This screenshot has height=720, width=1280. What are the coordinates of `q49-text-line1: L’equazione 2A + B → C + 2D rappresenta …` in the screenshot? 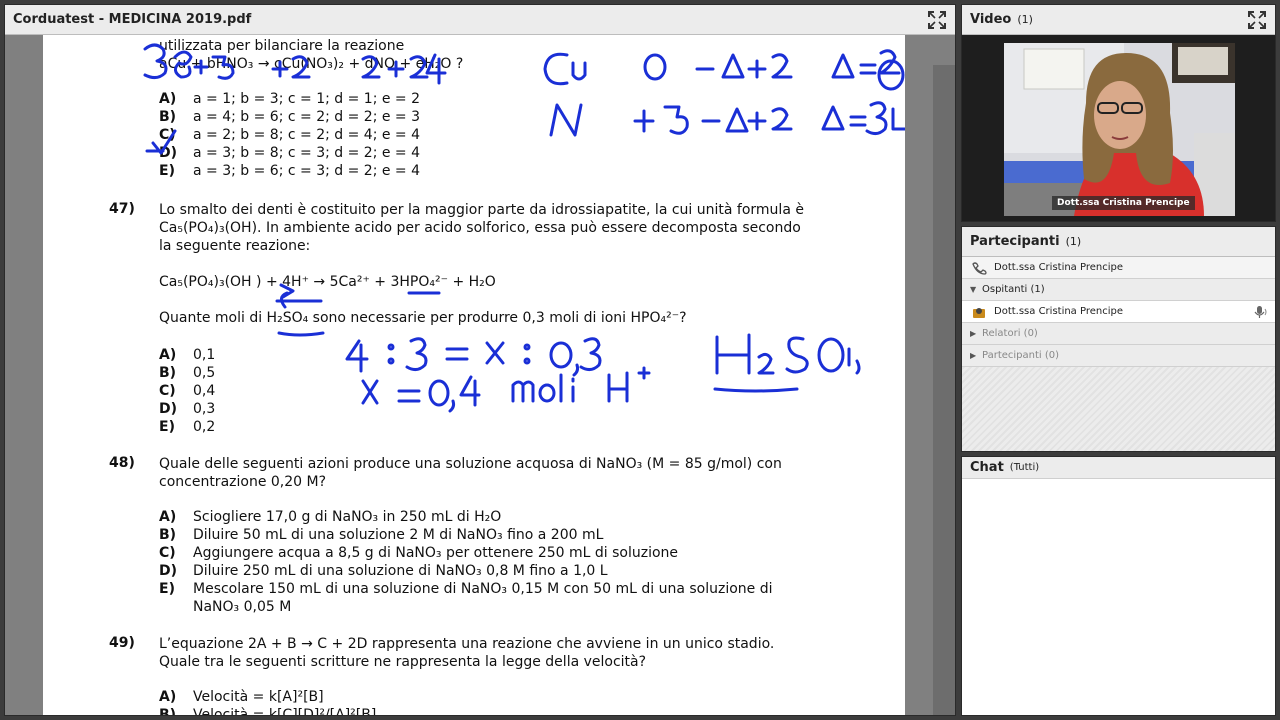 It's located at (467, 644).